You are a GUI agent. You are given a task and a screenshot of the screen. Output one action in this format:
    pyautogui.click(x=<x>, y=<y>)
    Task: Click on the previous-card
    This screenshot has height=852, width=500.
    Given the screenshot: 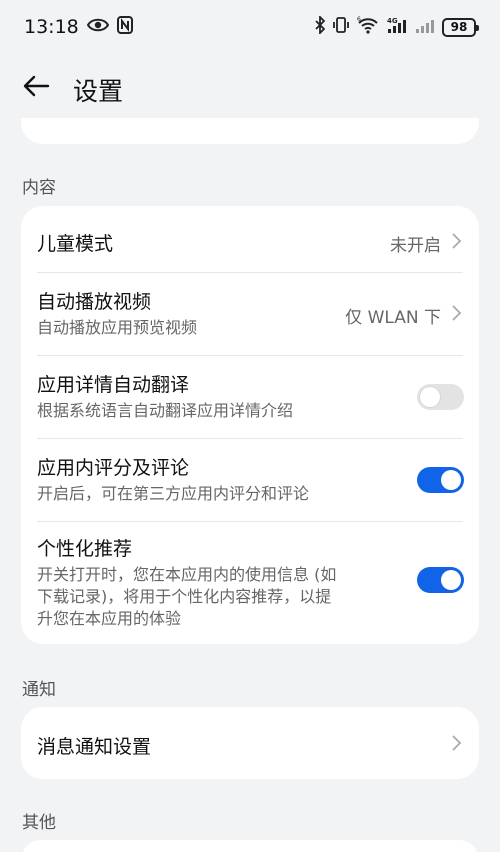 What is the action you would take?
    pyautogui.click(x=250, y=131)
    